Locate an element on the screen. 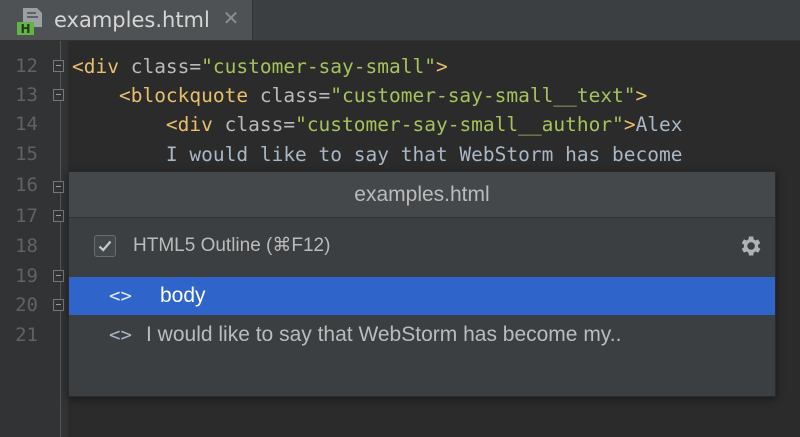  line-number: 12 is located at coordinates (26, 66).